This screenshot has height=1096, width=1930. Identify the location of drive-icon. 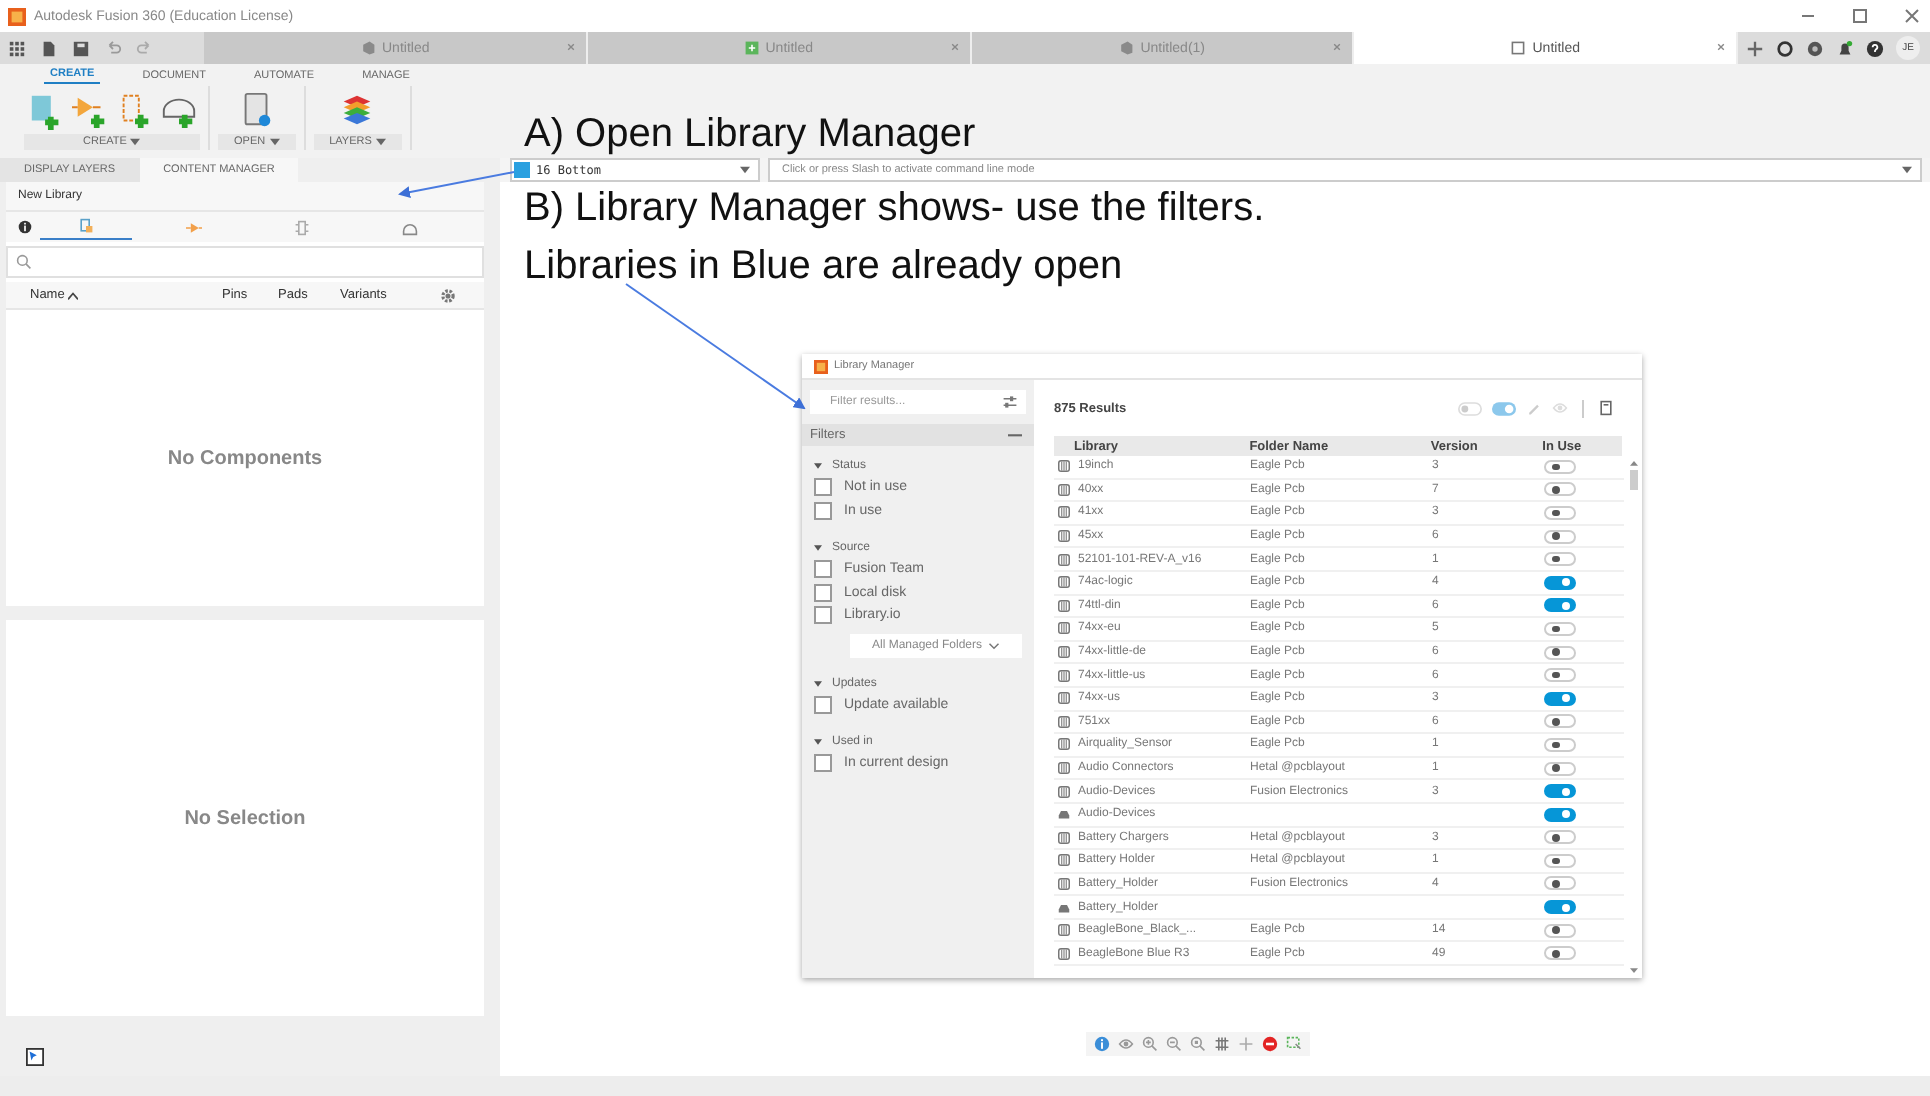
(1064, 907).